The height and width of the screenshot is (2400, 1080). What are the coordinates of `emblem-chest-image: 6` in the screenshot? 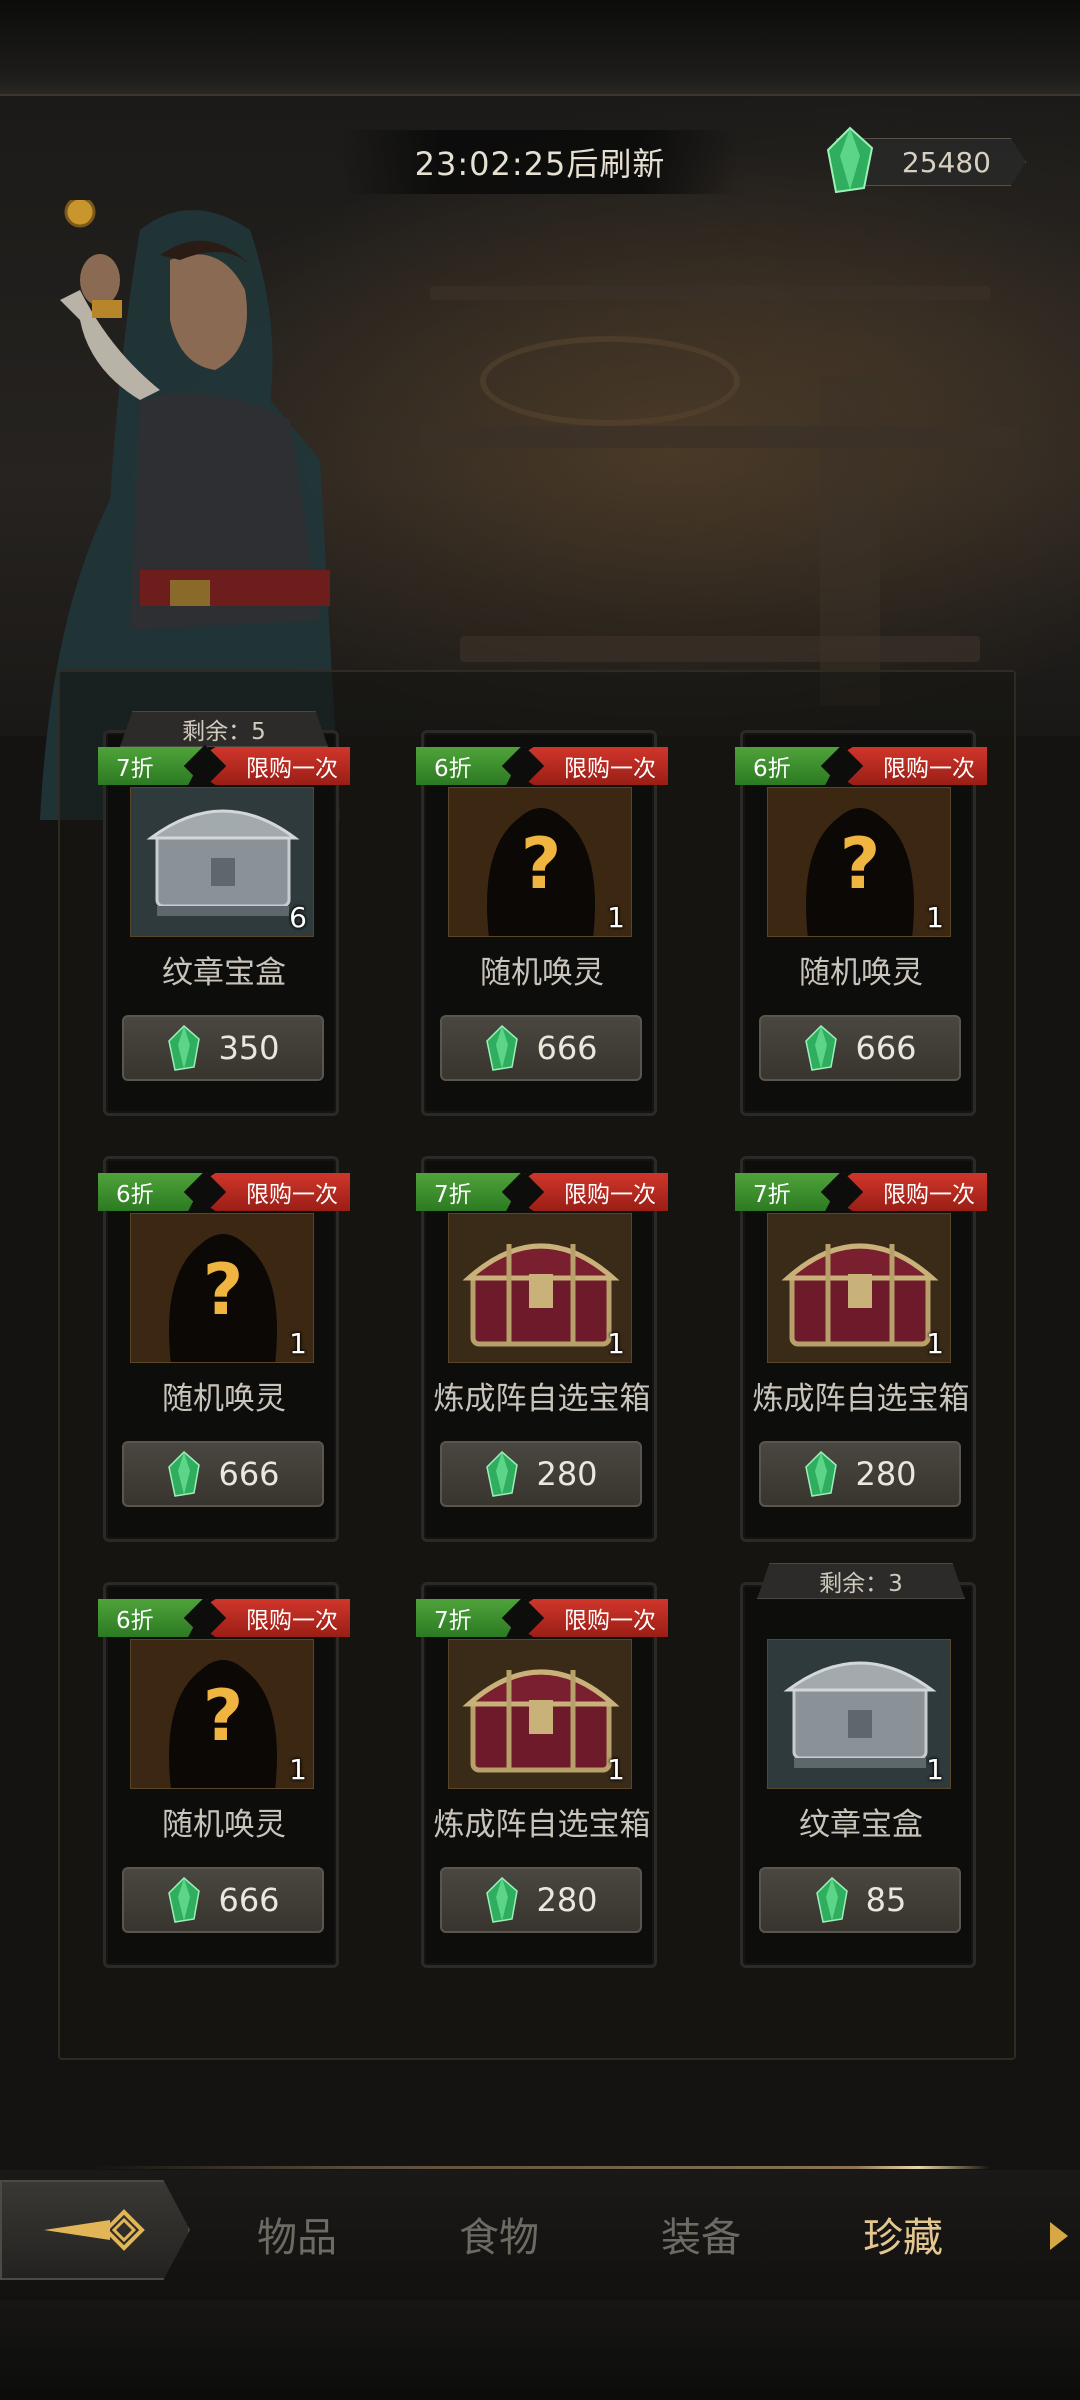 It's located at (222, 862).